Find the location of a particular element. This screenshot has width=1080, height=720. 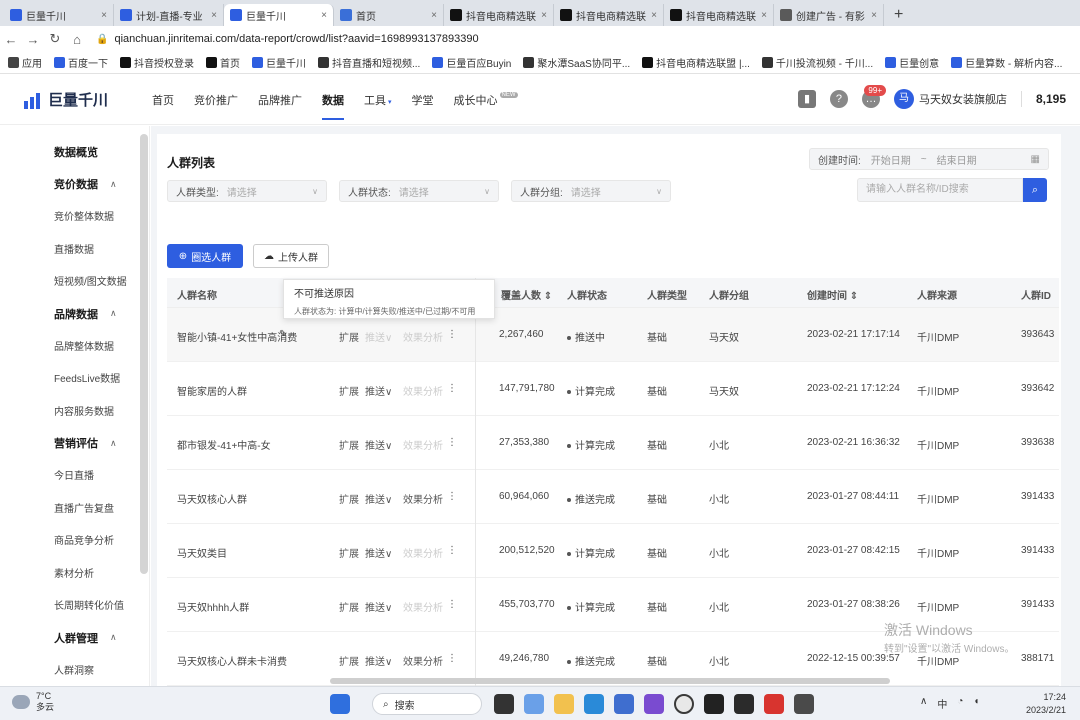

crowd-name: 都市银发-41+中高-女 is located at coordinates (224, 444).